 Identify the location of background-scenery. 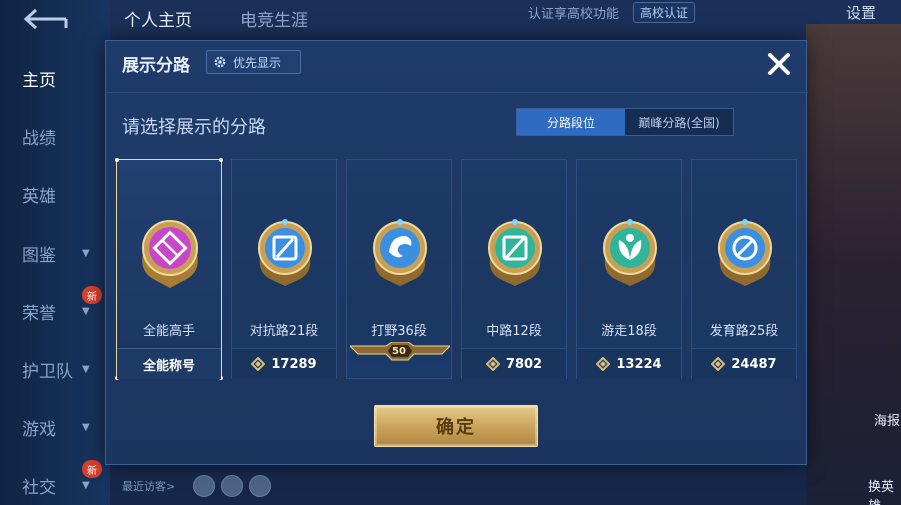
(853, 264).